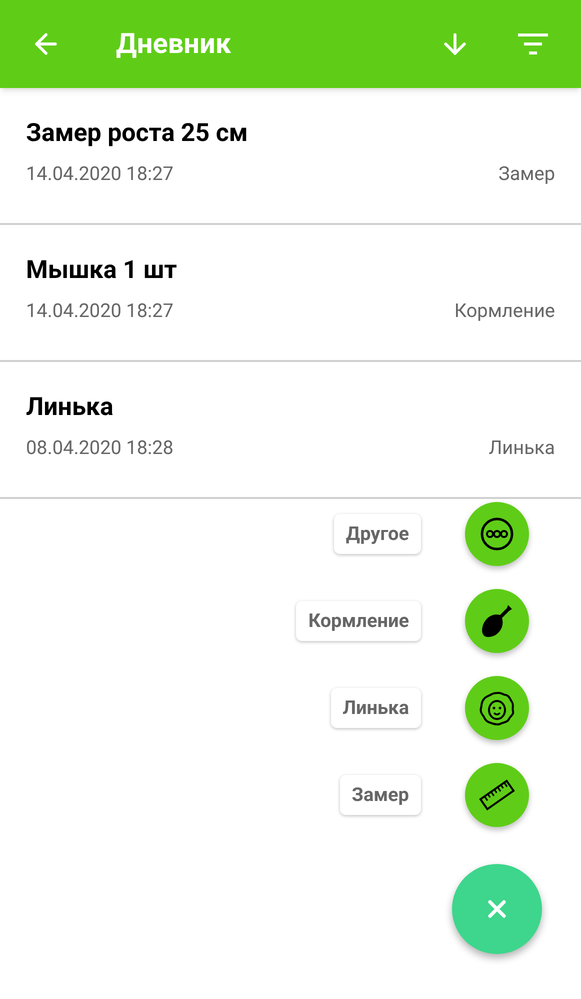 This screenshot has height=999, width=581. Describe the element at coordinates (521, 448) in the screenshot. I see `entry-category: Линька` at that location.